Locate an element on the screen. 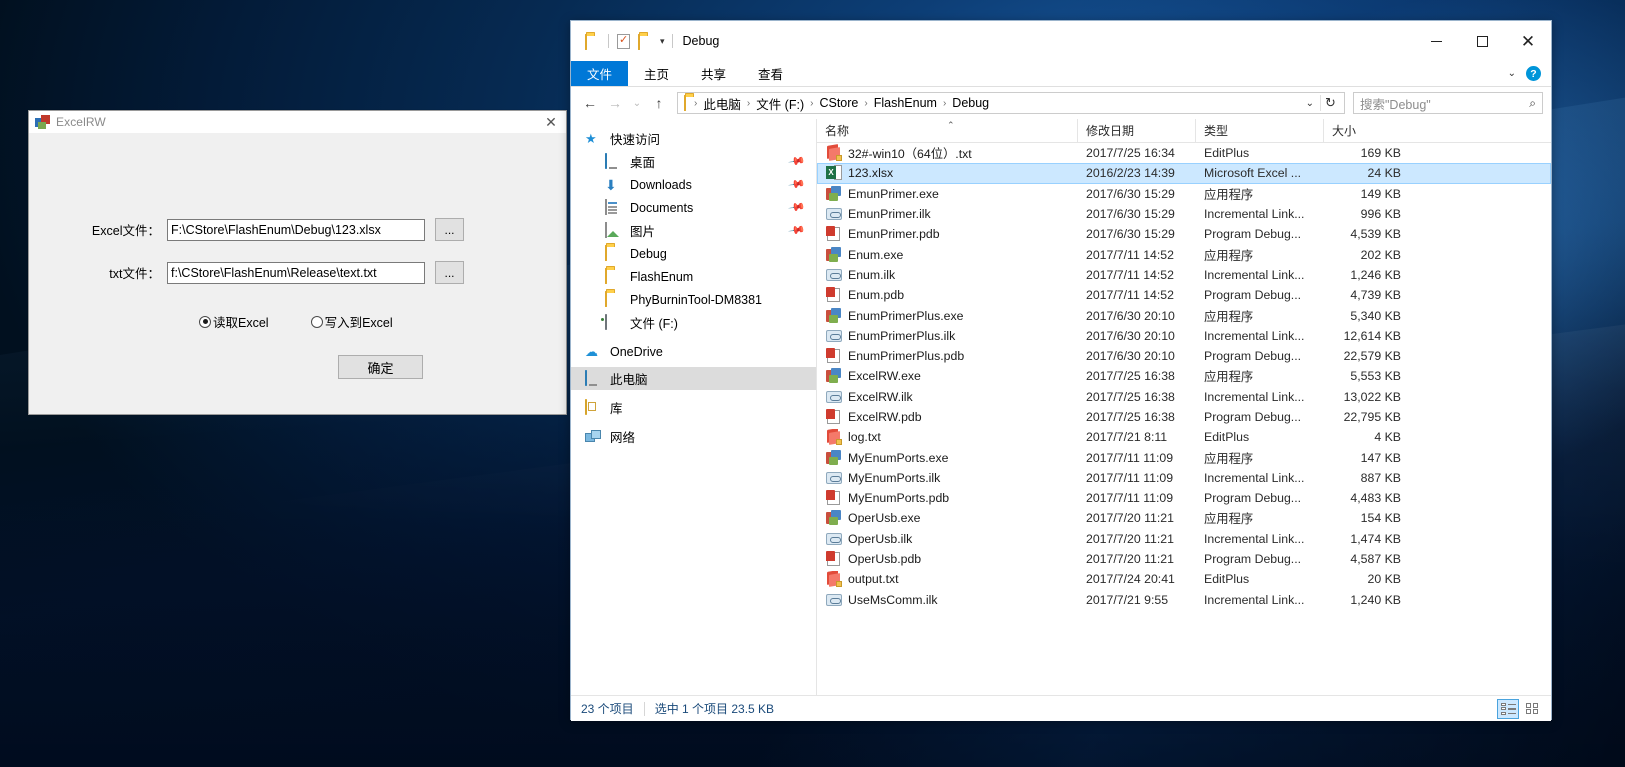 This screenshot has height=767, width=1625. sidebar-item-2: ⬇ Downloads 📌 is located at coordinates (693, 184).